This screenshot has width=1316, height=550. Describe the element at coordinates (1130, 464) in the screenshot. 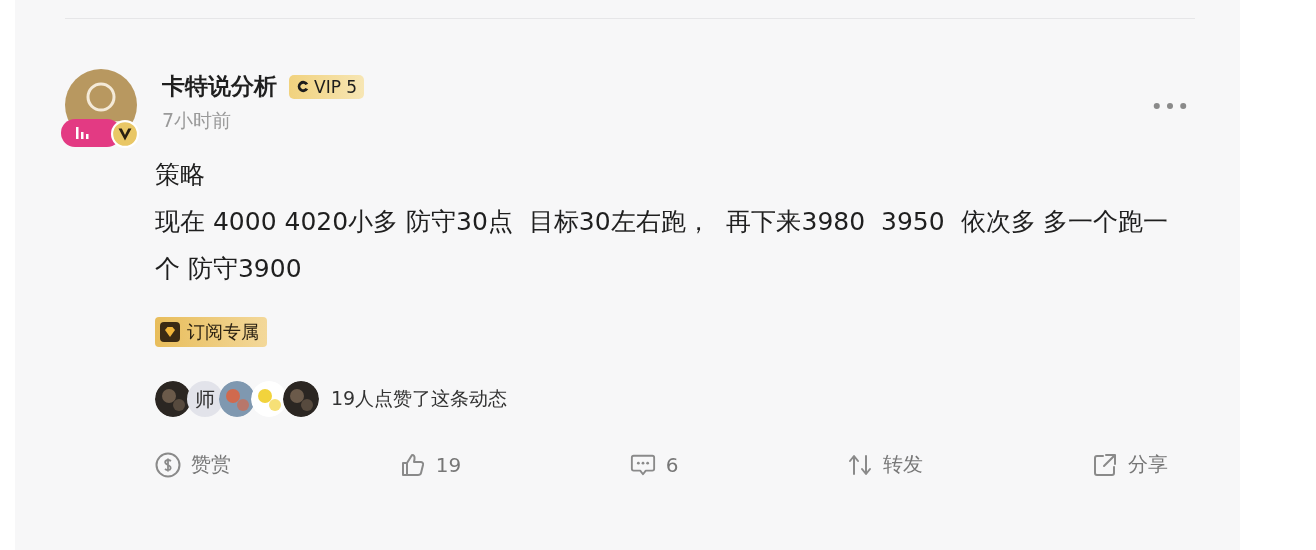

I see `action-button: 分享` at that location.